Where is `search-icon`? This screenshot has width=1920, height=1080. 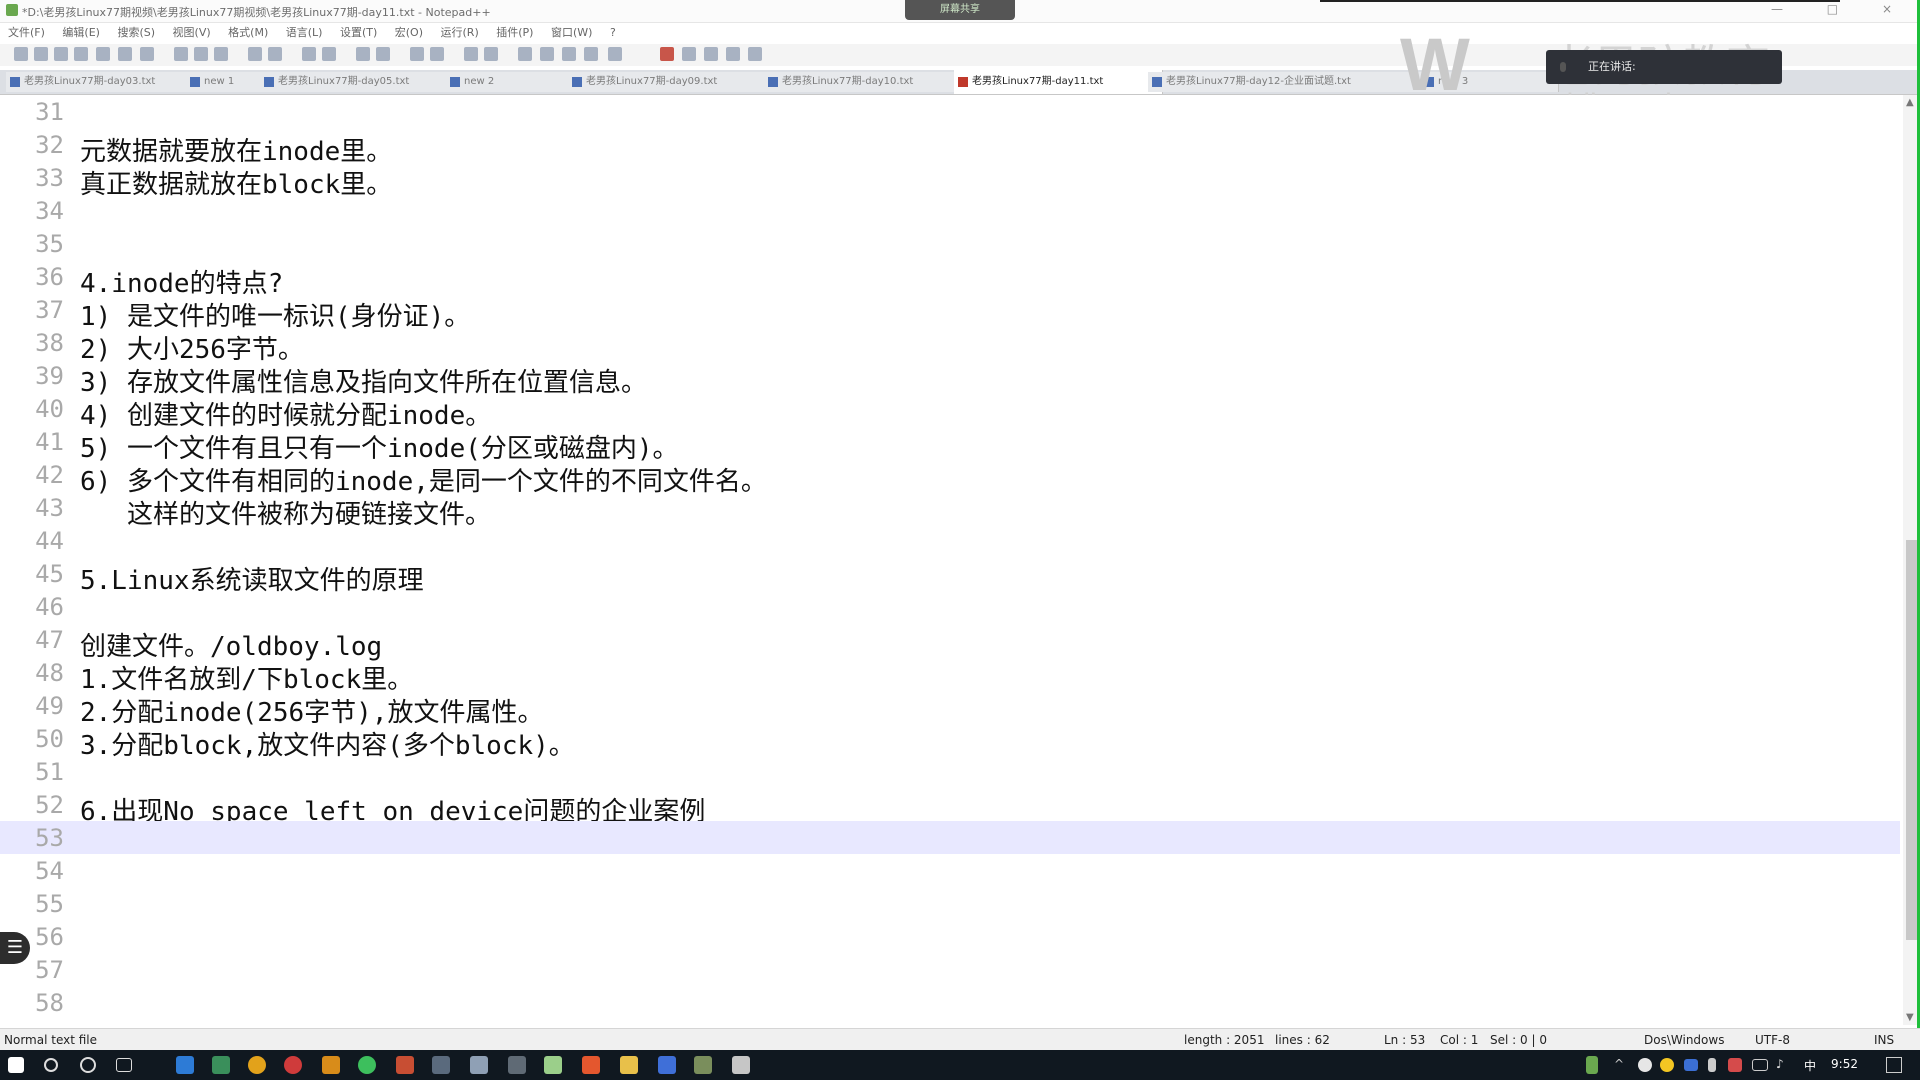 search-icon is located at coordinates (51, 1065).